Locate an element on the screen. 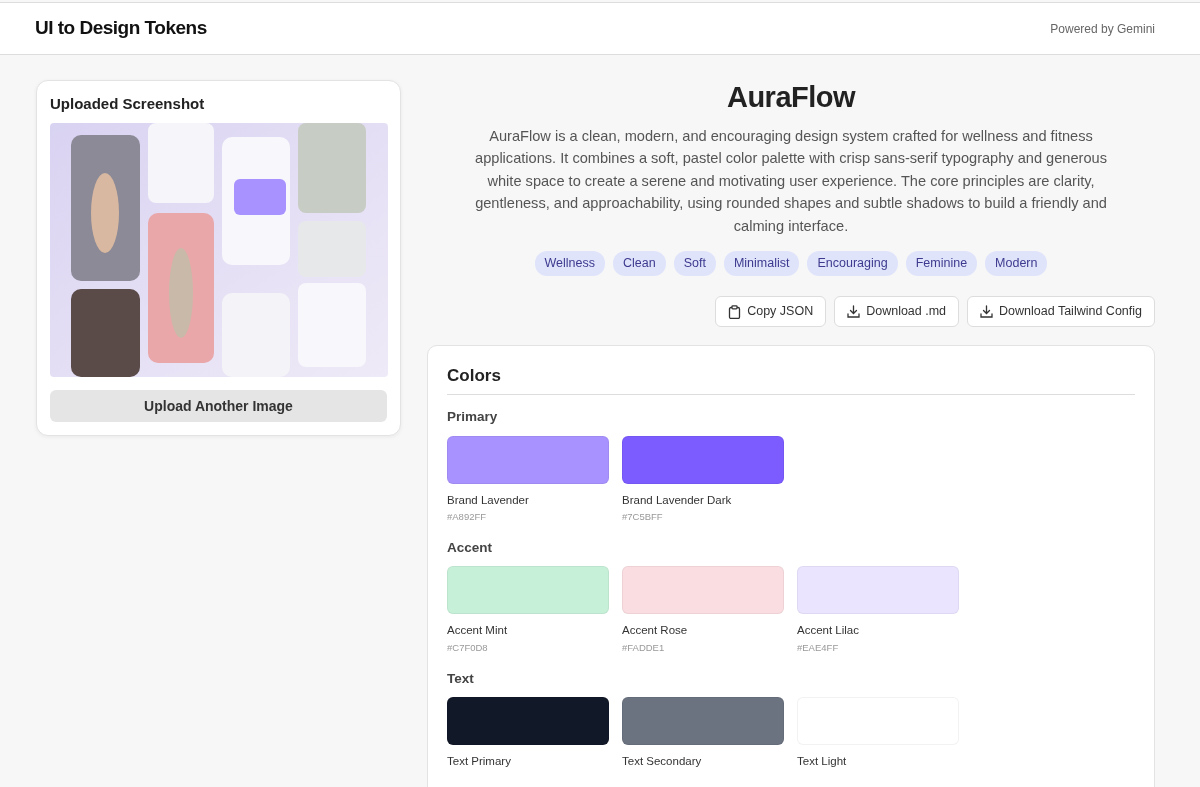 The image size is (1200, 787). hex-code: #C7F0D8 is located at coordinates (468, 647).